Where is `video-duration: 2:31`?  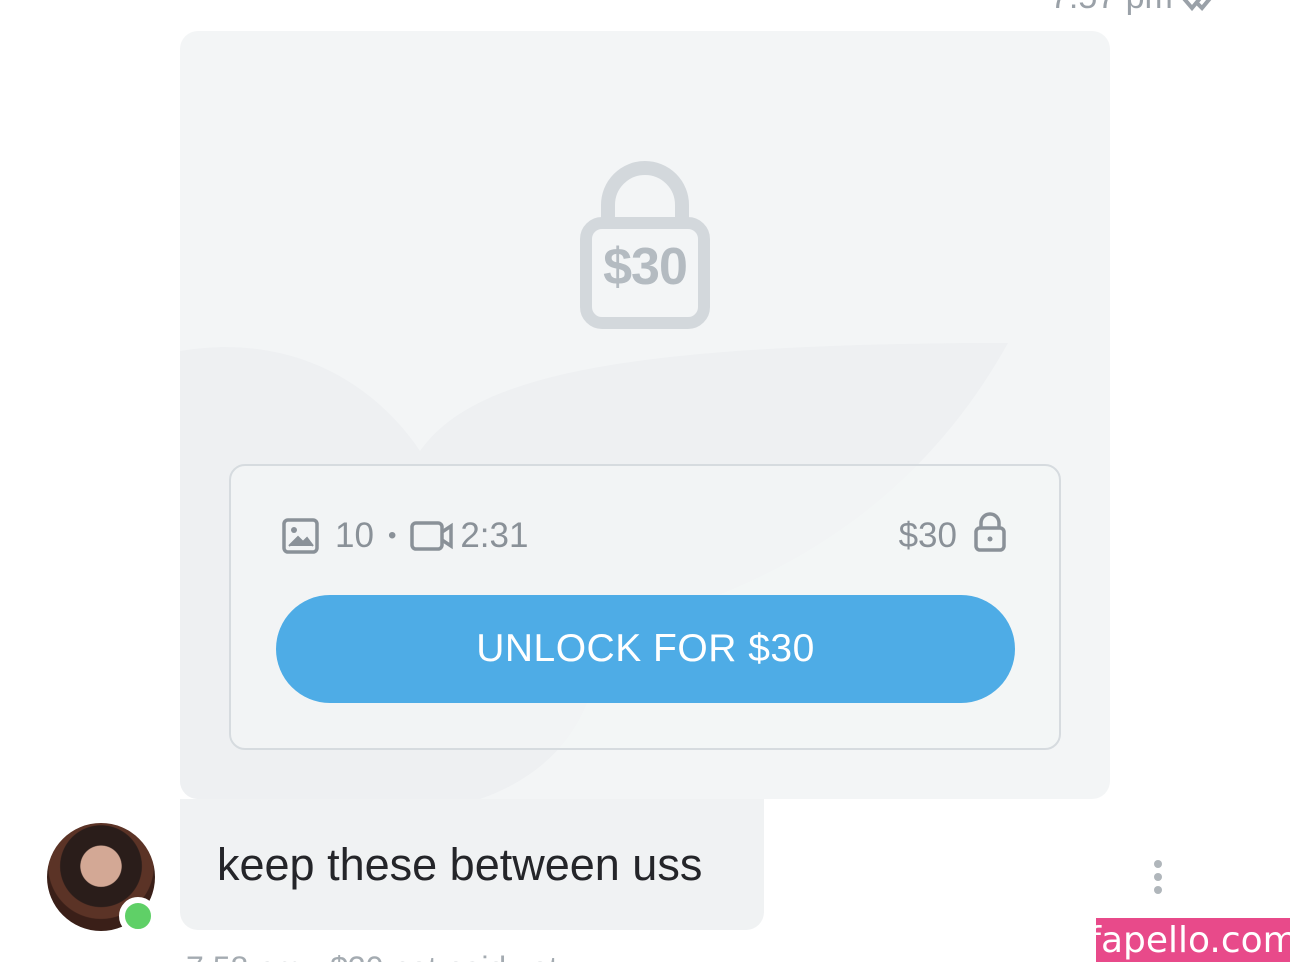
video-duration: 2:31 is located at coordinates (494, 535).